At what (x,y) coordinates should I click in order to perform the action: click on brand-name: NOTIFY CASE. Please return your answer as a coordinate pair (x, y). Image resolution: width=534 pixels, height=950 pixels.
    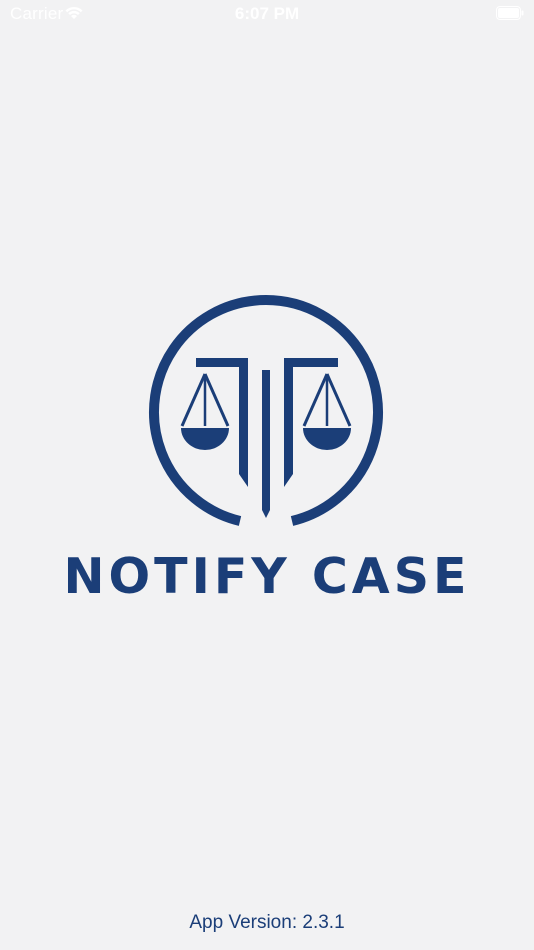
    Looking at the image, I should click on (267, 576).